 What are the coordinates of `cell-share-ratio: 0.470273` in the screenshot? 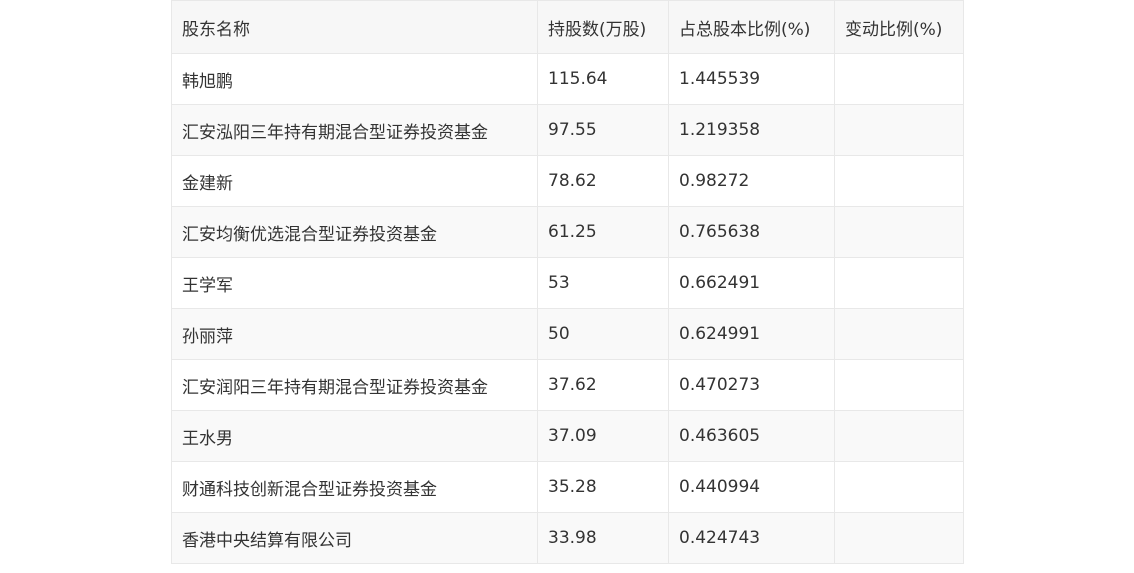 It's located at (751, 385).